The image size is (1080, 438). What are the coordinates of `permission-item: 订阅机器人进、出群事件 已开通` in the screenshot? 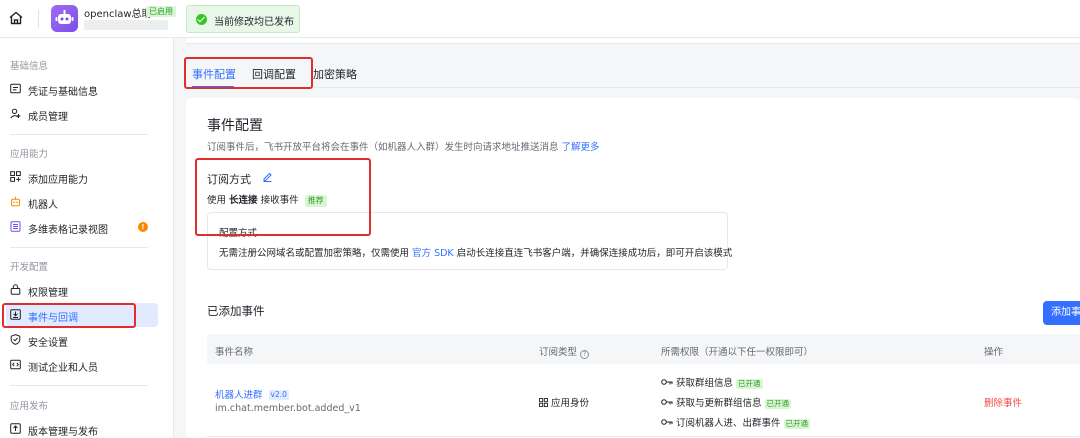 It's located at (736, 422).